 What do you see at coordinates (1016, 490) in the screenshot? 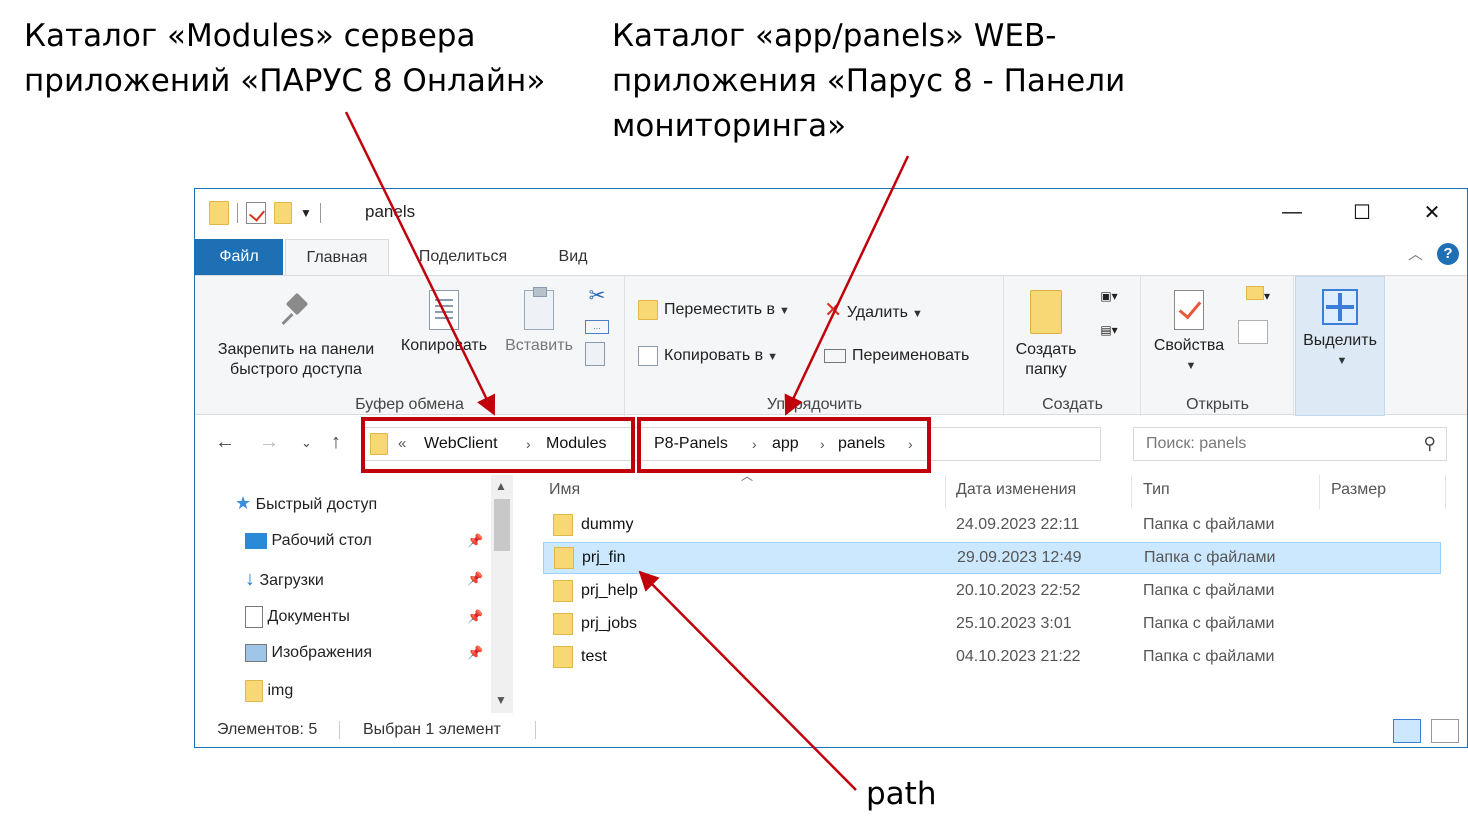
I see `column-header-date: Дата изменения` at bounding box center [1016, 490].